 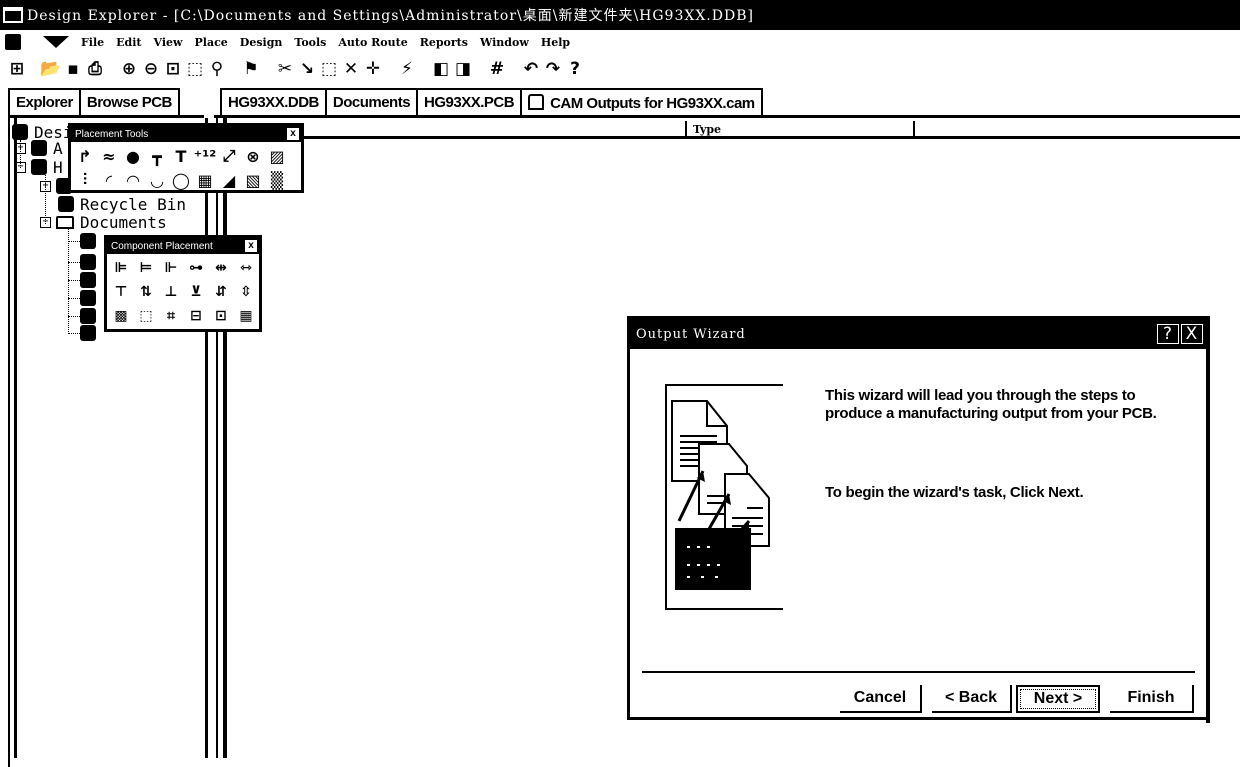 I want to click on next-button: Next >, so click(x=1058, y=699).